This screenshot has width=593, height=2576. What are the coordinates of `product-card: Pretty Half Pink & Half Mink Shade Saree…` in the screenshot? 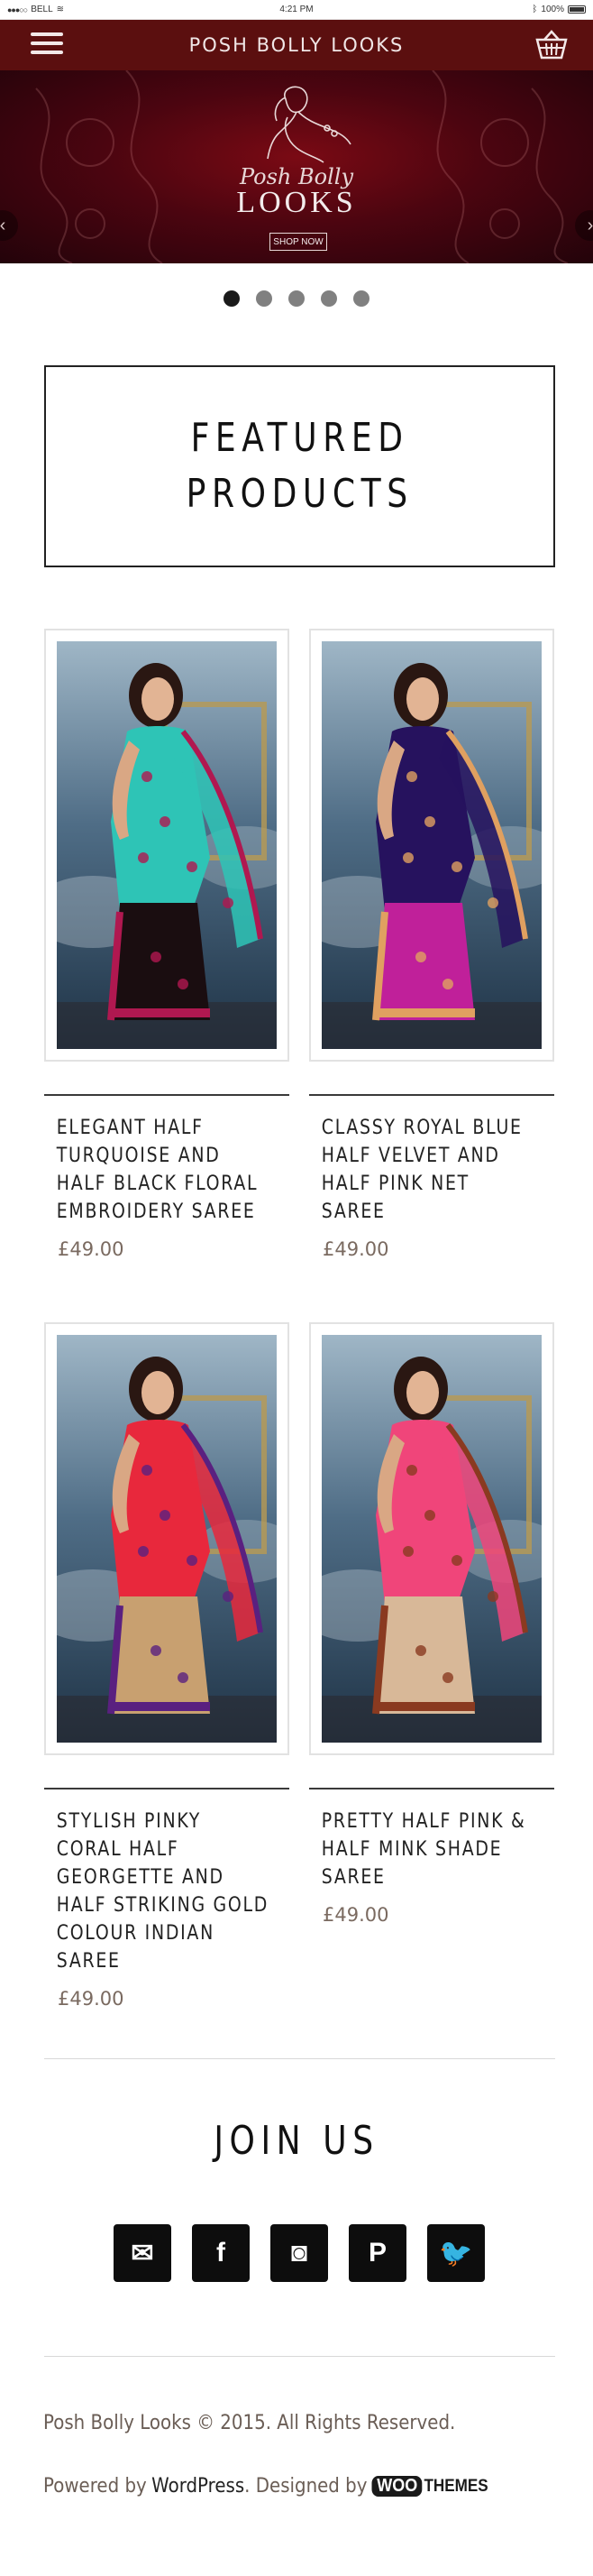 It's located at (430, 1624).